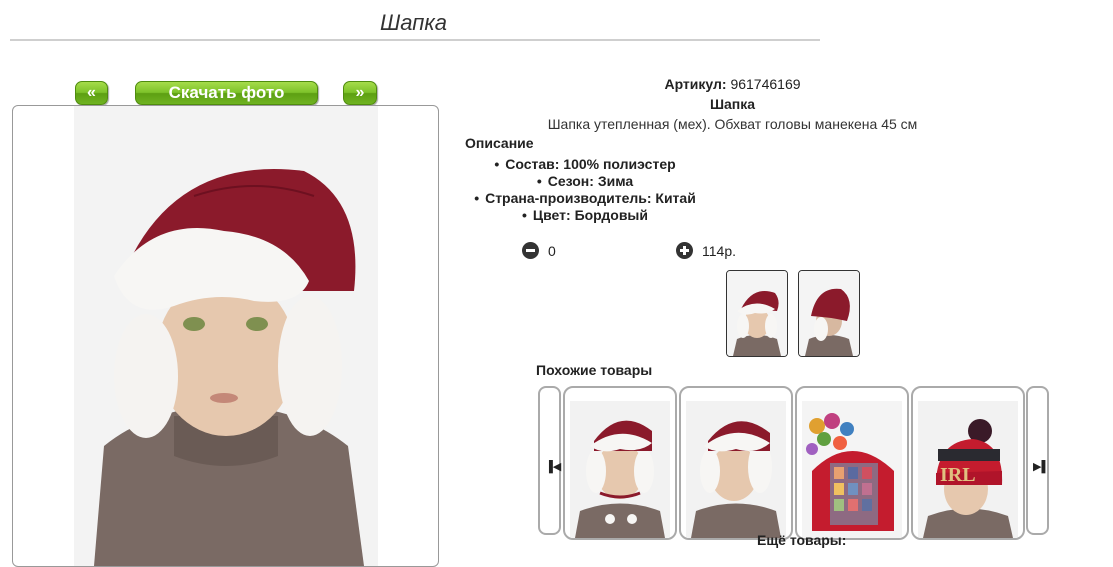 The height and width of the screenshot is (567, 1113). I want to click on quantity-value: 0, so click(552, 251).